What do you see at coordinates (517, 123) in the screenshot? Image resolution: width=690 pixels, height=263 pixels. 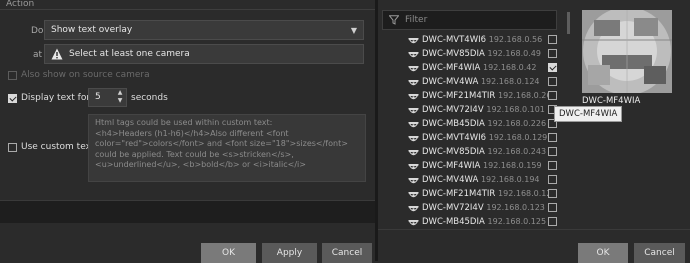 I see `camera-ip: 192.168.0.226` at bounding box center [517, 123].